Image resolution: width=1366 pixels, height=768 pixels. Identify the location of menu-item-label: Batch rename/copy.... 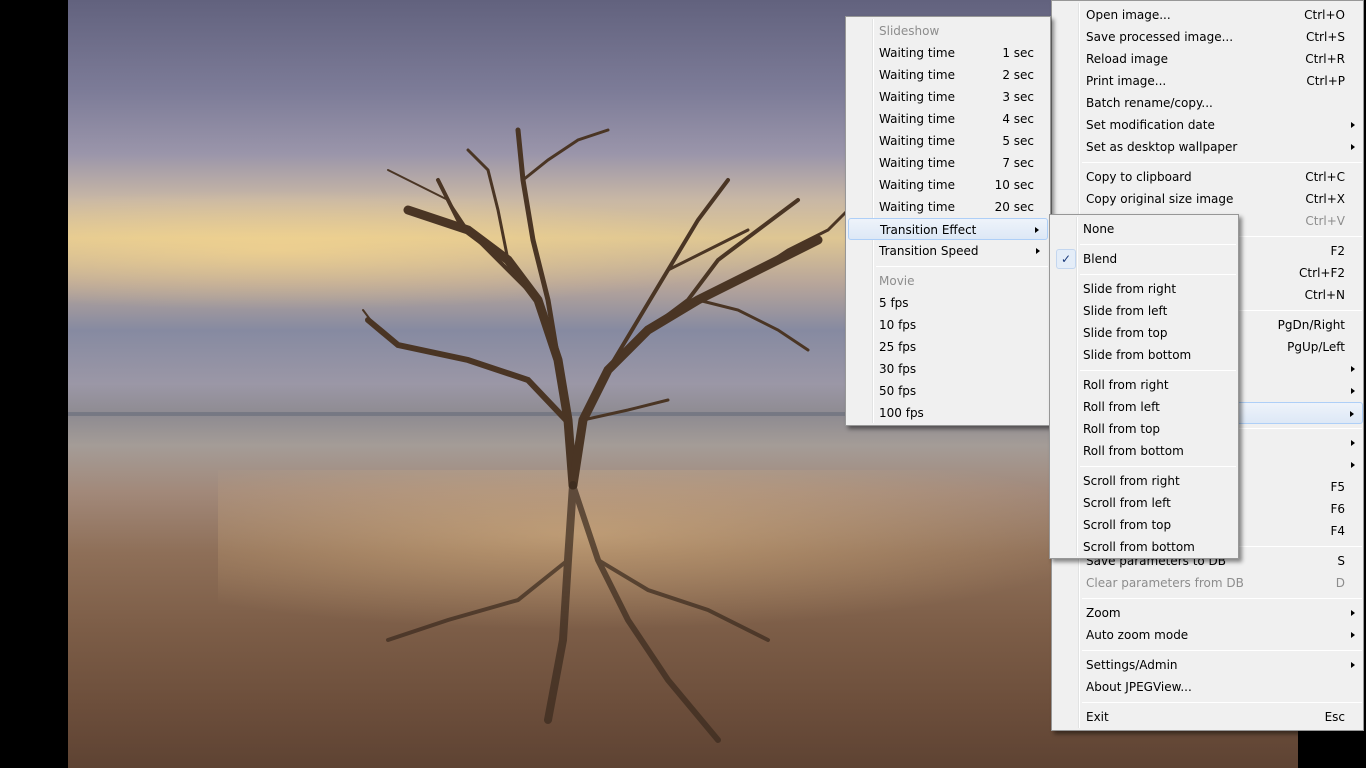
(1149, 103).